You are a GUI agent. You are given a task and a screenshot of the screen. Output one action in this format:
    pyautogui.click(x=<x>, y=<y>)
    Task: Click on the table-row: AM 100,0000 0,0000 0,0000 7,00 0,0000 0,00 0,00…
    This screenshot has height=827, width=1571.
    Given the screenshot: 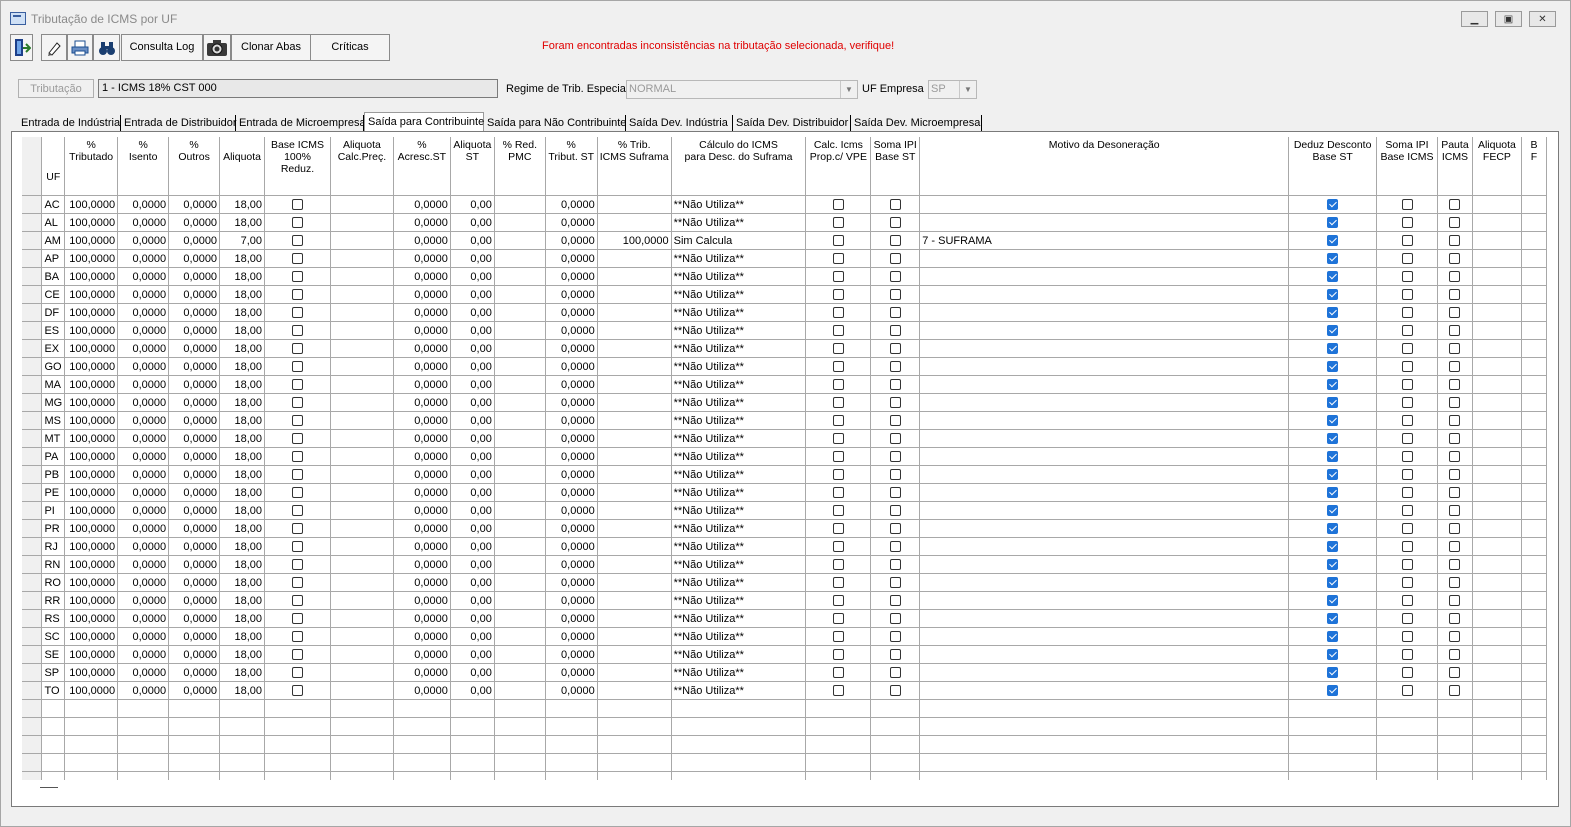 What is the action you would take?
    pyautogui.click(x=784, y=240)
    